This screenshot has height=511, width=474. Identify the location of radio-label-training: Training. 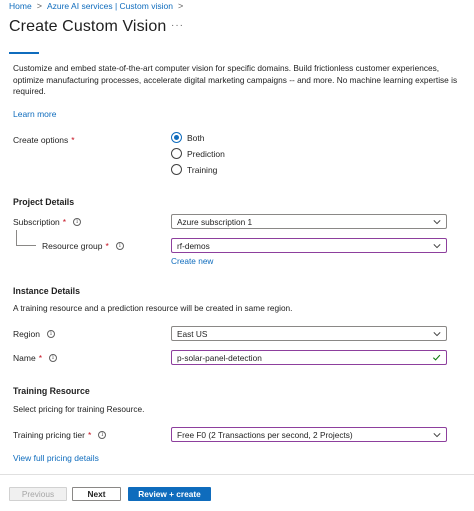
(202, 169).